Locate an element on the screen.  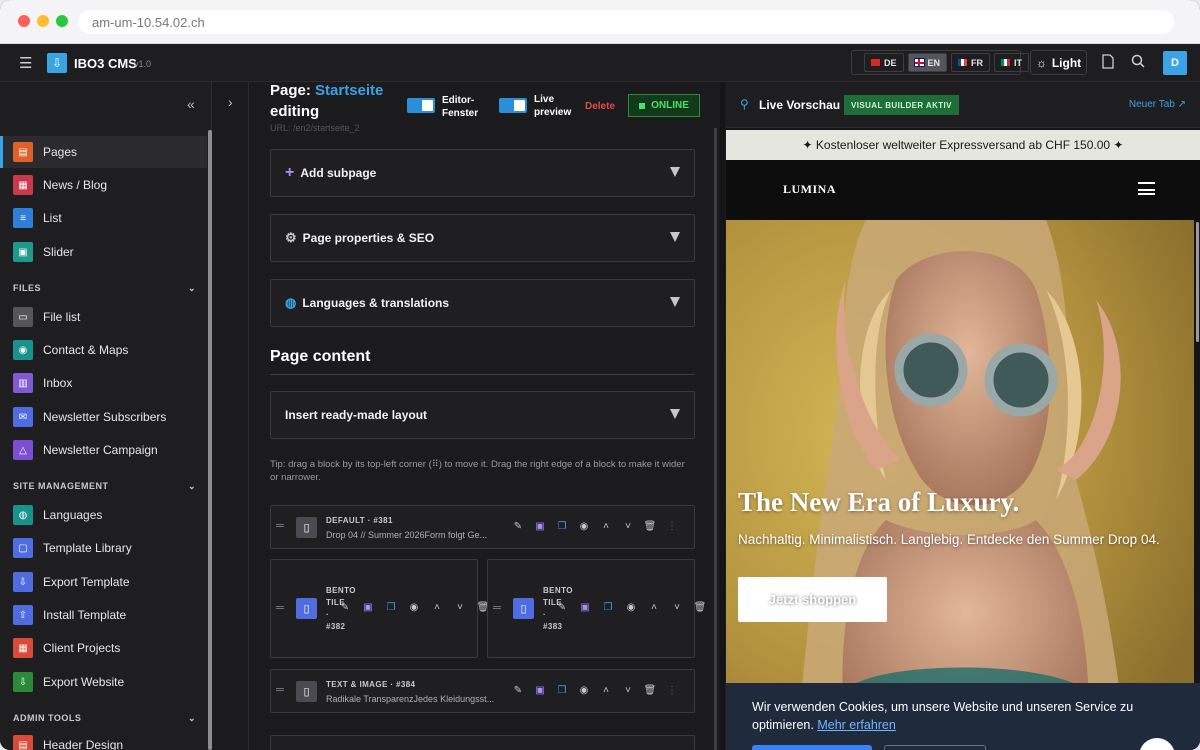
panel-resizer is located at coordinates (722, 416).